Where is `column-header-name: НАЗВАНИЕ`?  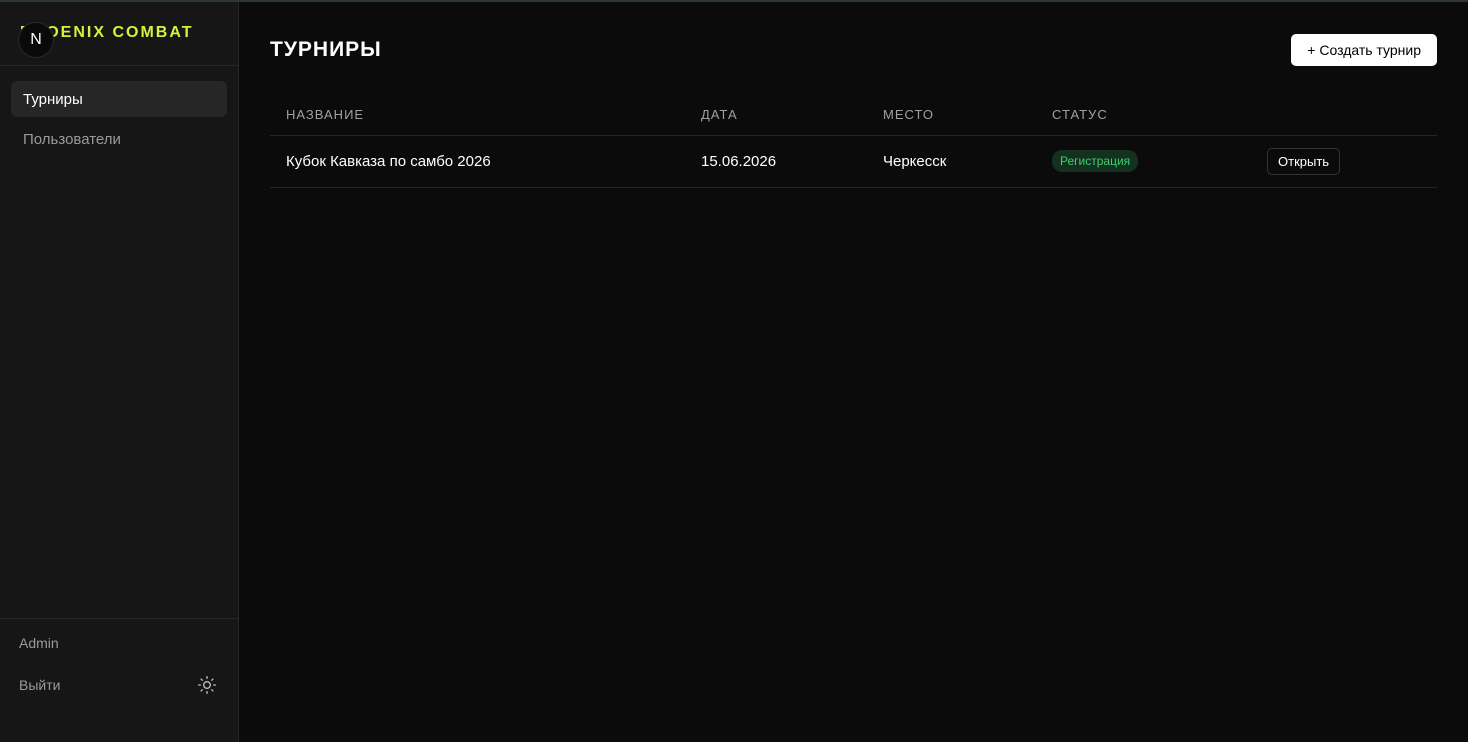 column-header-name: НАЗВАНИЕ is located at coordinates (477, 115).